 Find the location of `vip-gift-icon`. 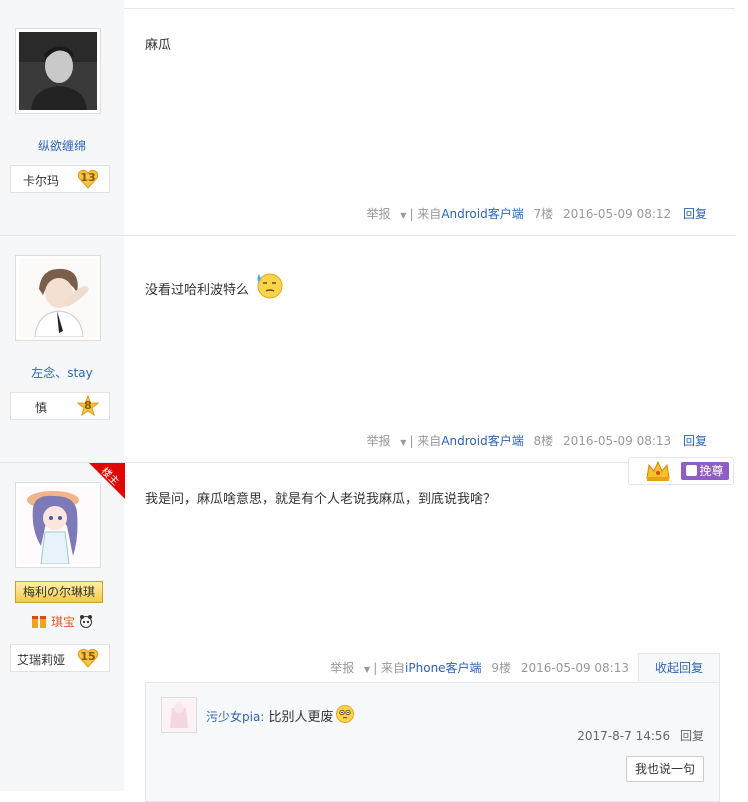

vip-gift-icon is located at coordinates (39, 622).